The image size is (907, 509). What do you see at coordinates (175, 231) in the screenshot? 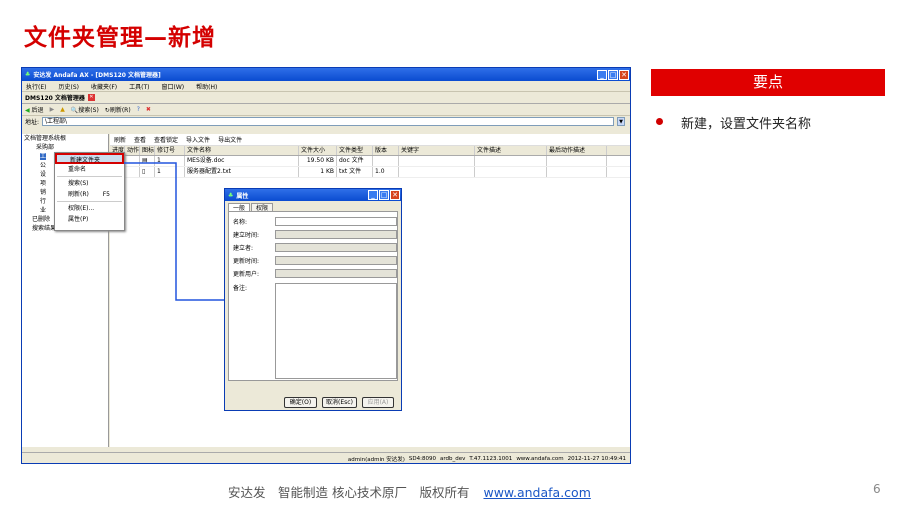
I see `connector-arrow` at bounding box center [175, 231].